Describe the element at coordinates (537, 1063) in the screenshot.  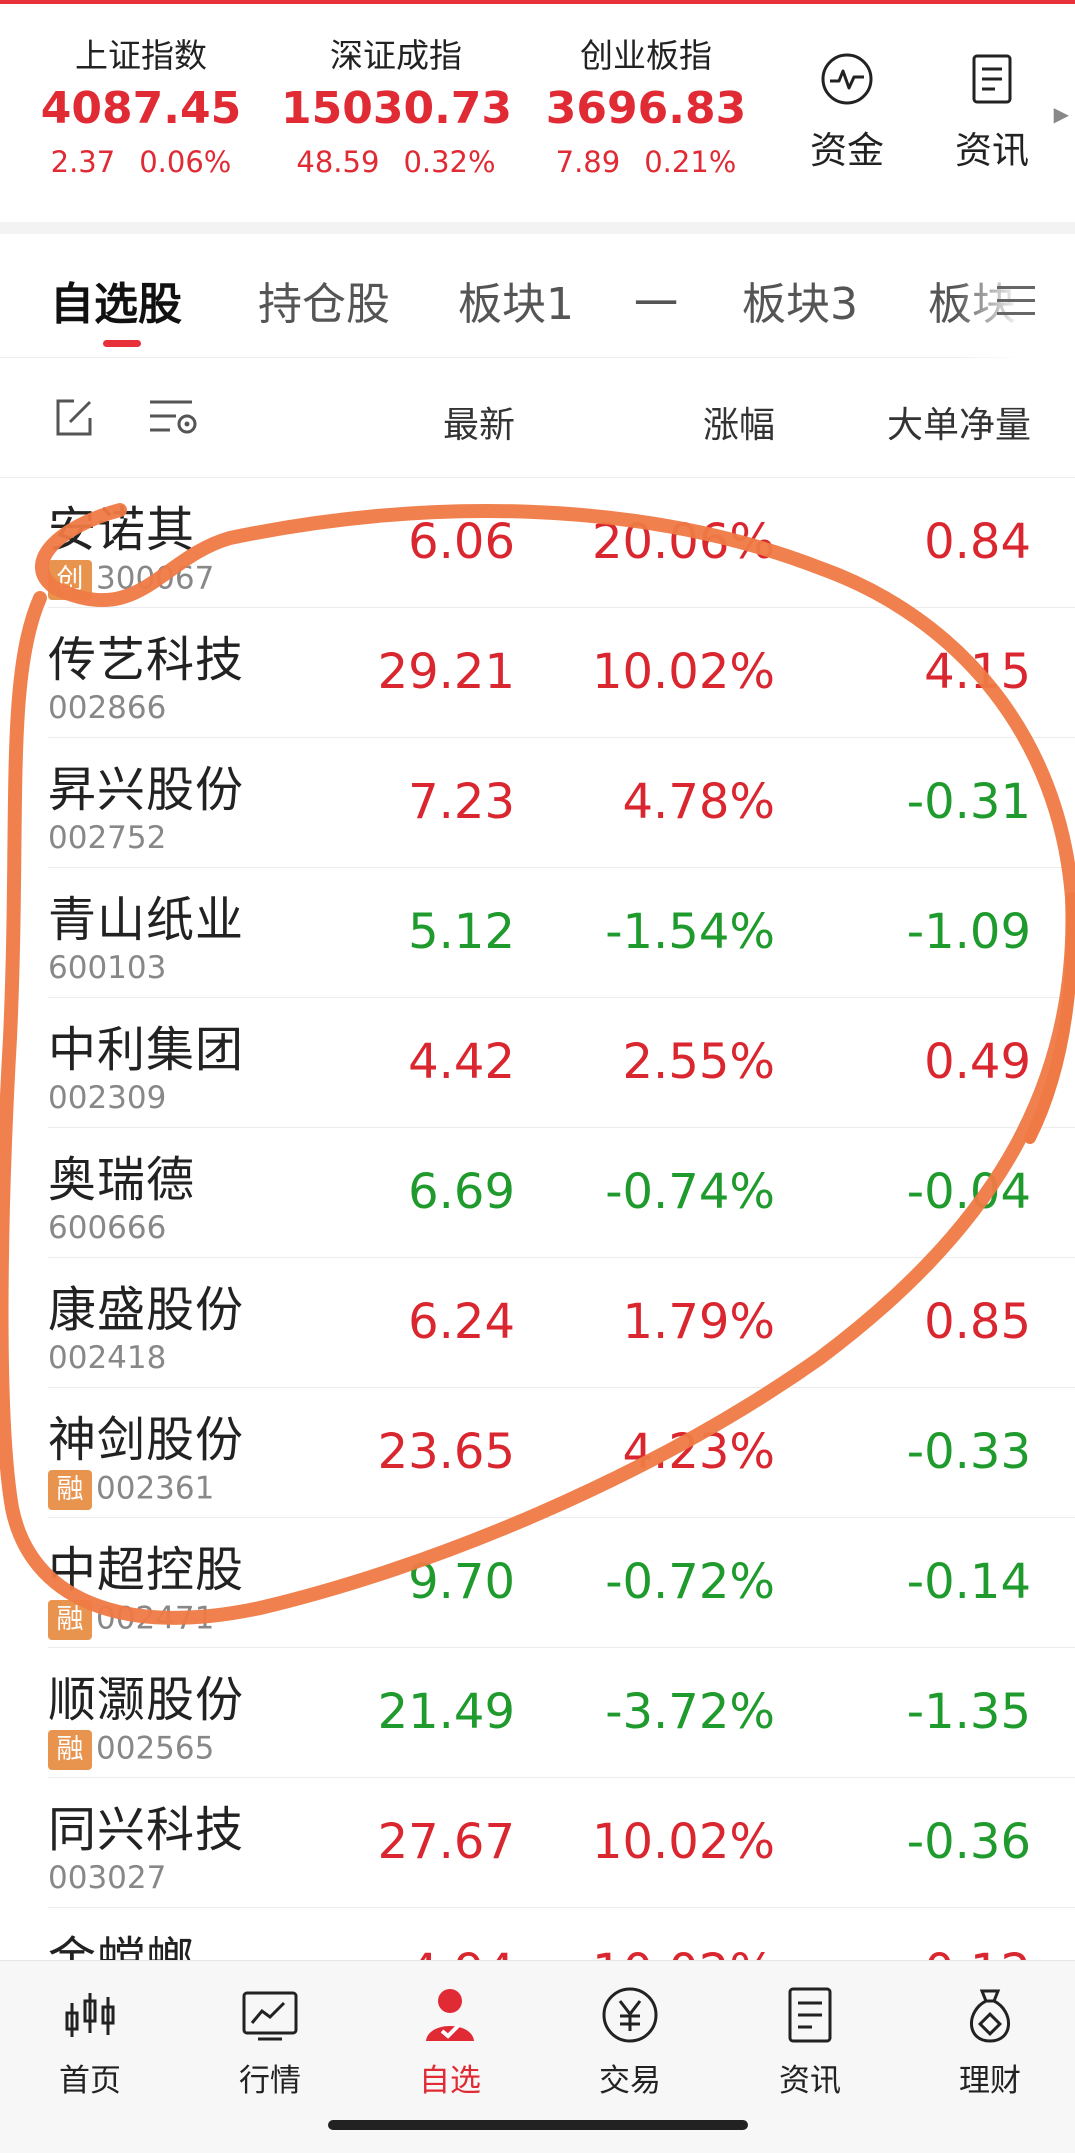
I see `stock-row: 中利集团 002309 4.42 2.55% 0.49` at that location.